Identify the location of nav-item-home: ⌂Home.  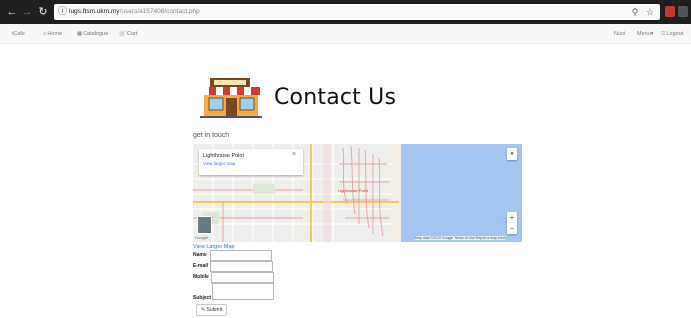
(52, 34).